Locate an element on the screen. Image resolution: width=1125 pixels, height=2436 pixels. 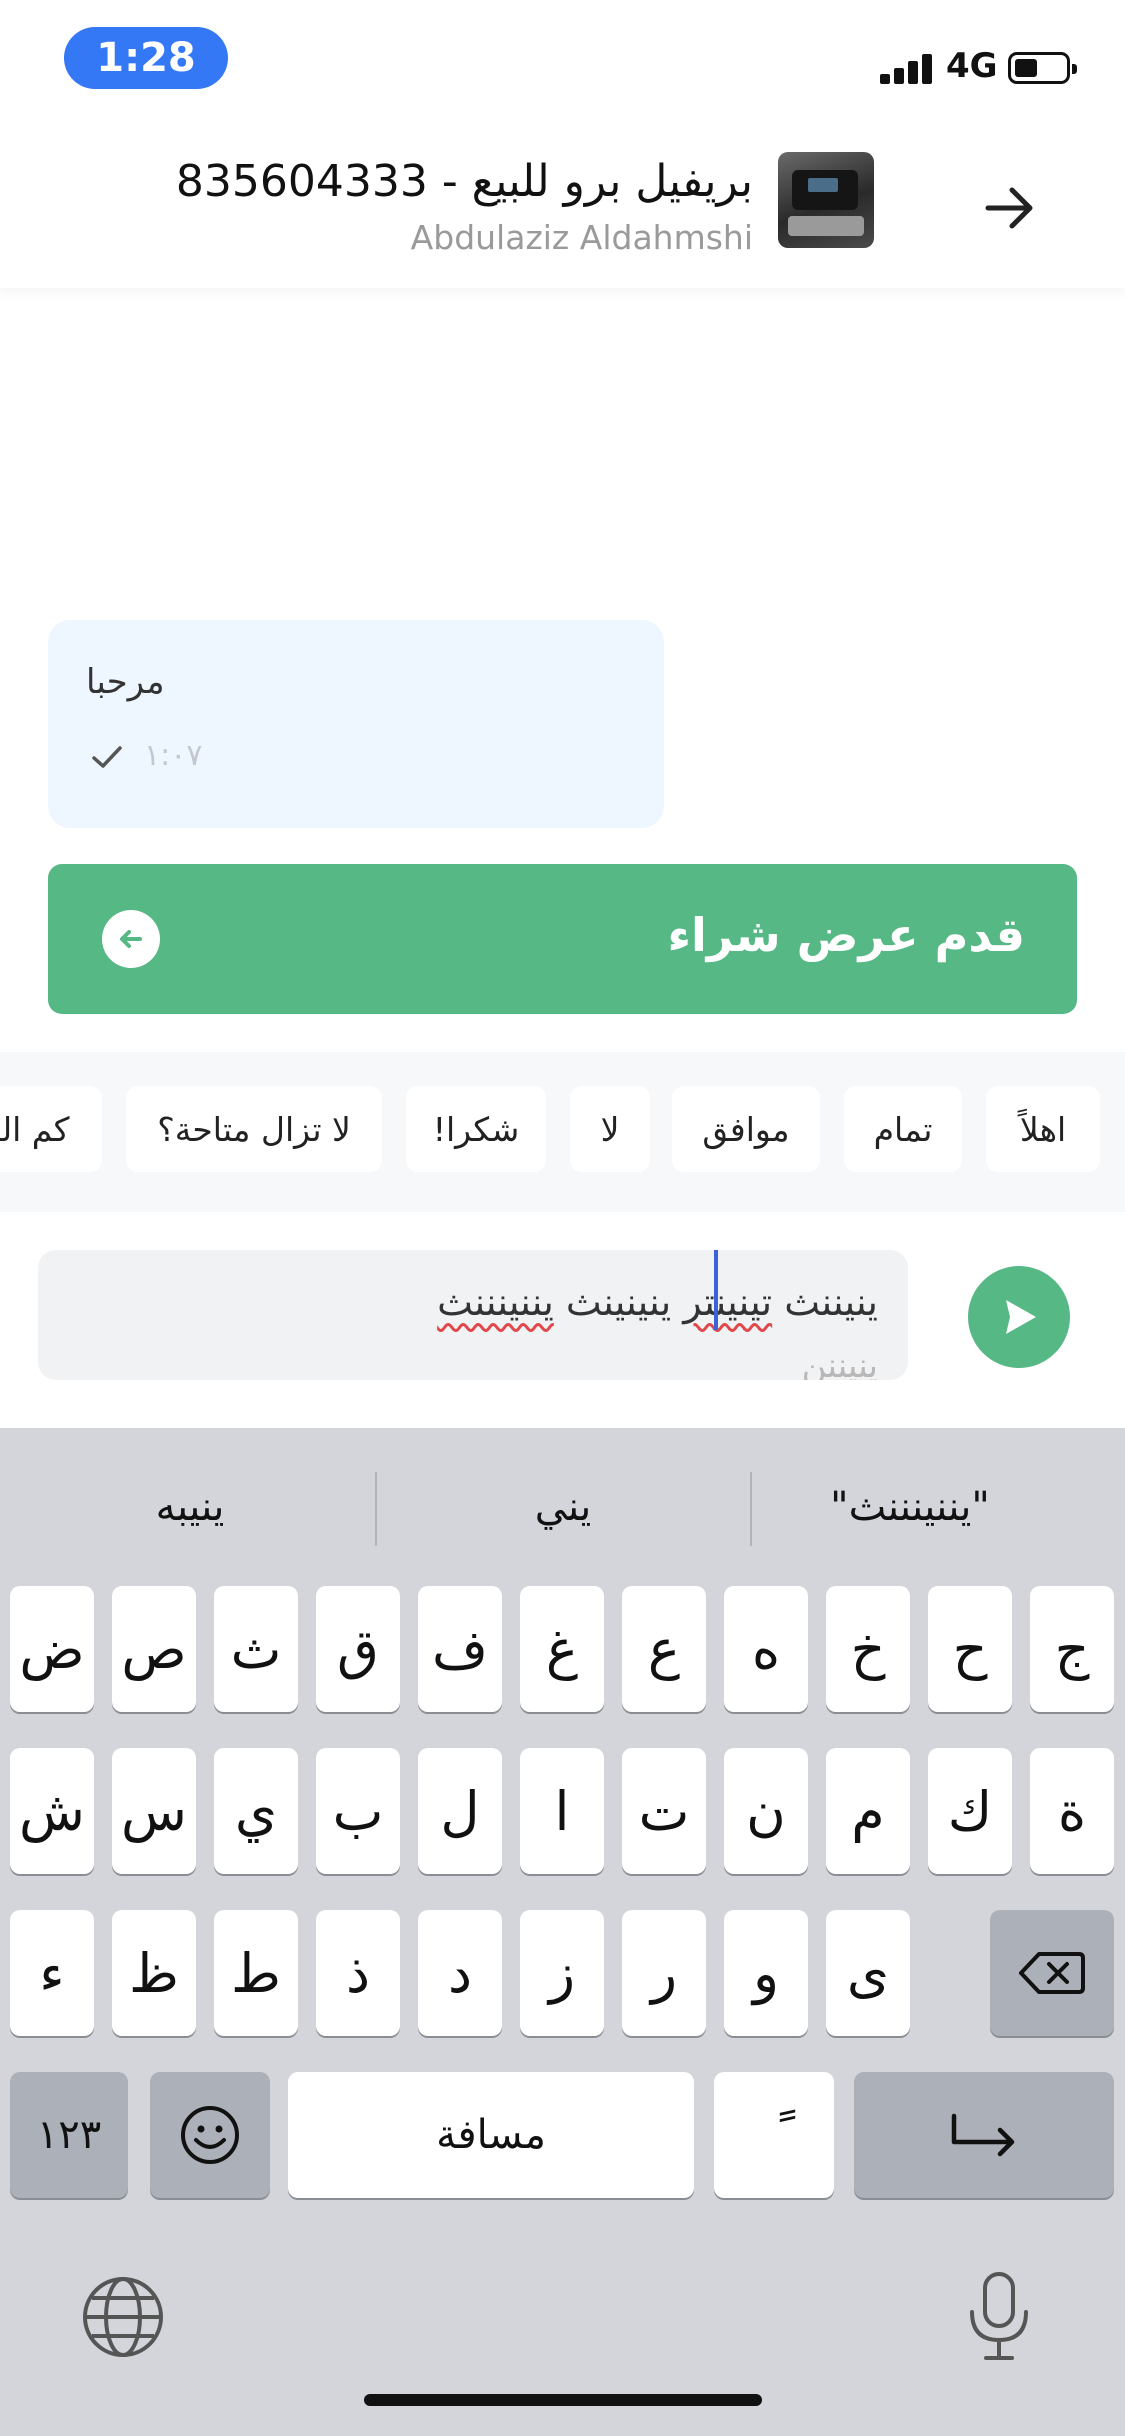
send-icon is located at coordinates (1021, 1317).